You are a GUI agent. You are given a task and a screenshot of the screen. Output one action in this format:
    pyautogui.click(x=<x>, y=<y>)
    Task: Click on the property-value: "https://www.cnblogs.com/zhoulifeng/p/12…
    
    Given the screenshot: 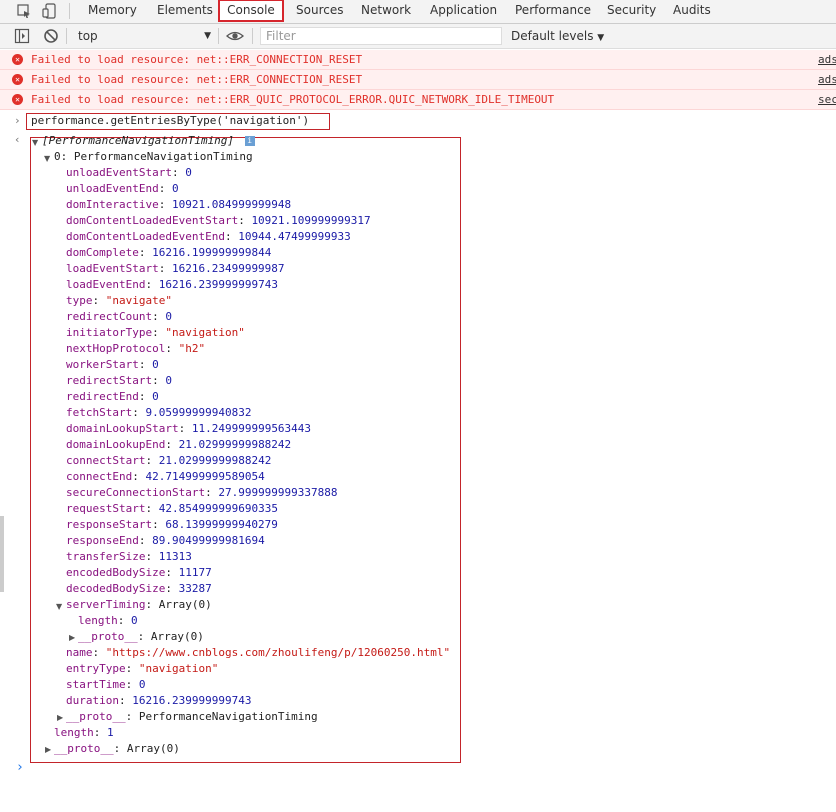 What is the action you would take?
    pyautogui.click(x=278, y=652)
    